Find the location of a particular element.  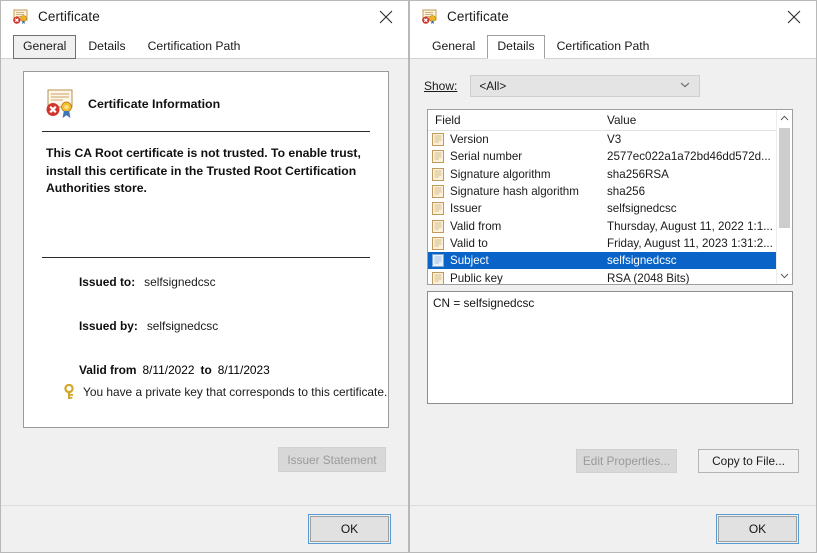

column-header-field: Field is located at coordinates (448, 120).